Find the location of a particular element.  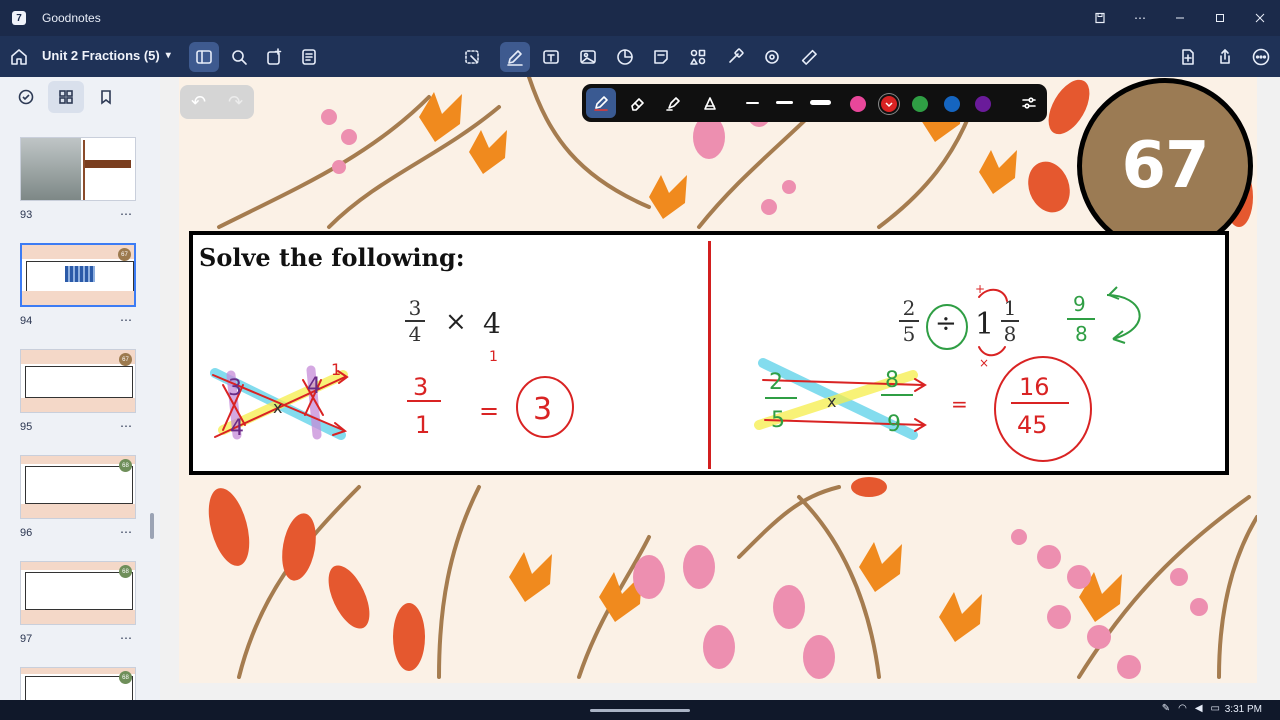

laser-pointer-icon is located at coordinates (735, 57).